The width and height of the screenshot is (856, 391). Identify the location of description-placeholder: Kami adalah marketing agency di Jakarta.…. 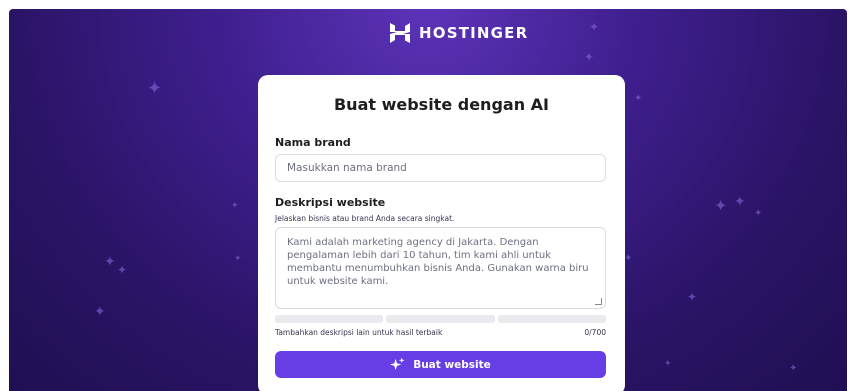
(438, 262).